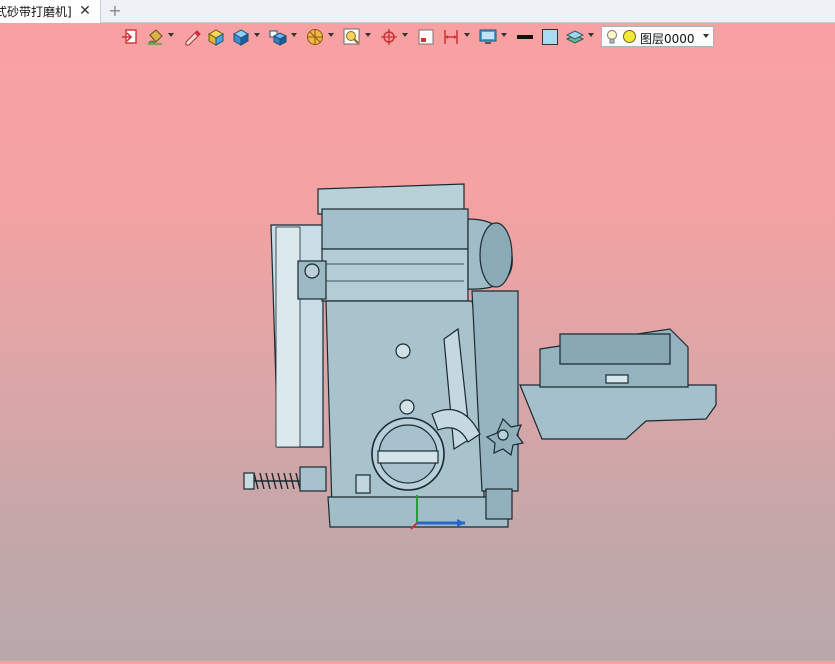  Describe the element at coordinates (575, 37) in the screenshot. I see `layers-icon` at that location.